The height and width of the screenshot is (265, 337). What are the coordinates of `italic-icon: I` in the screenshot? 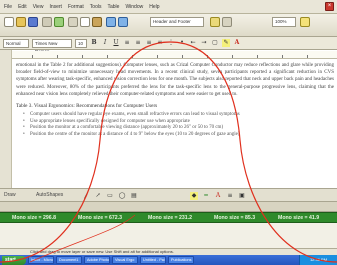 It's located at (105, 43).